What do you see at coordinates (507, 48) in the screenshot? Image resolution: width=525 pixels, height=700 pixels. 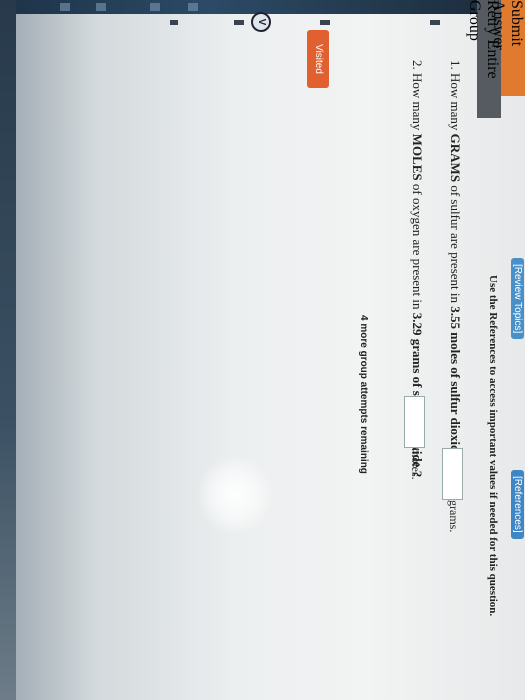 I see `submit-answer-button: Submit Answer` at bounding box center [507, 48].